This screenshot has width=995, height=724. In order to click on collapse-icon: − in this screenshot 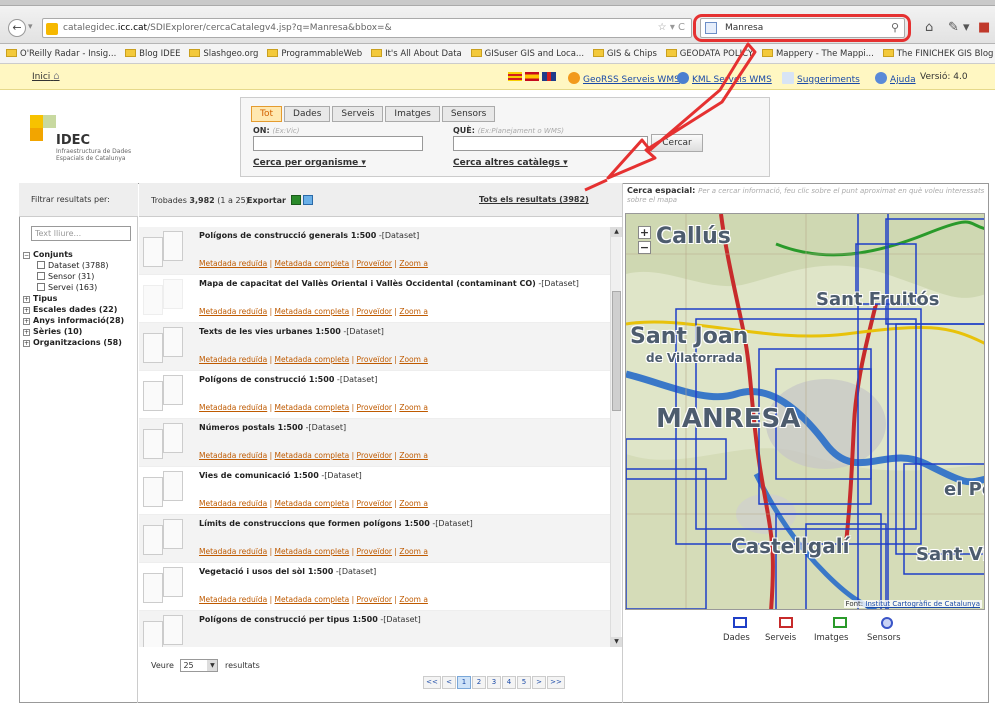, I will do `click(26, 255)`.